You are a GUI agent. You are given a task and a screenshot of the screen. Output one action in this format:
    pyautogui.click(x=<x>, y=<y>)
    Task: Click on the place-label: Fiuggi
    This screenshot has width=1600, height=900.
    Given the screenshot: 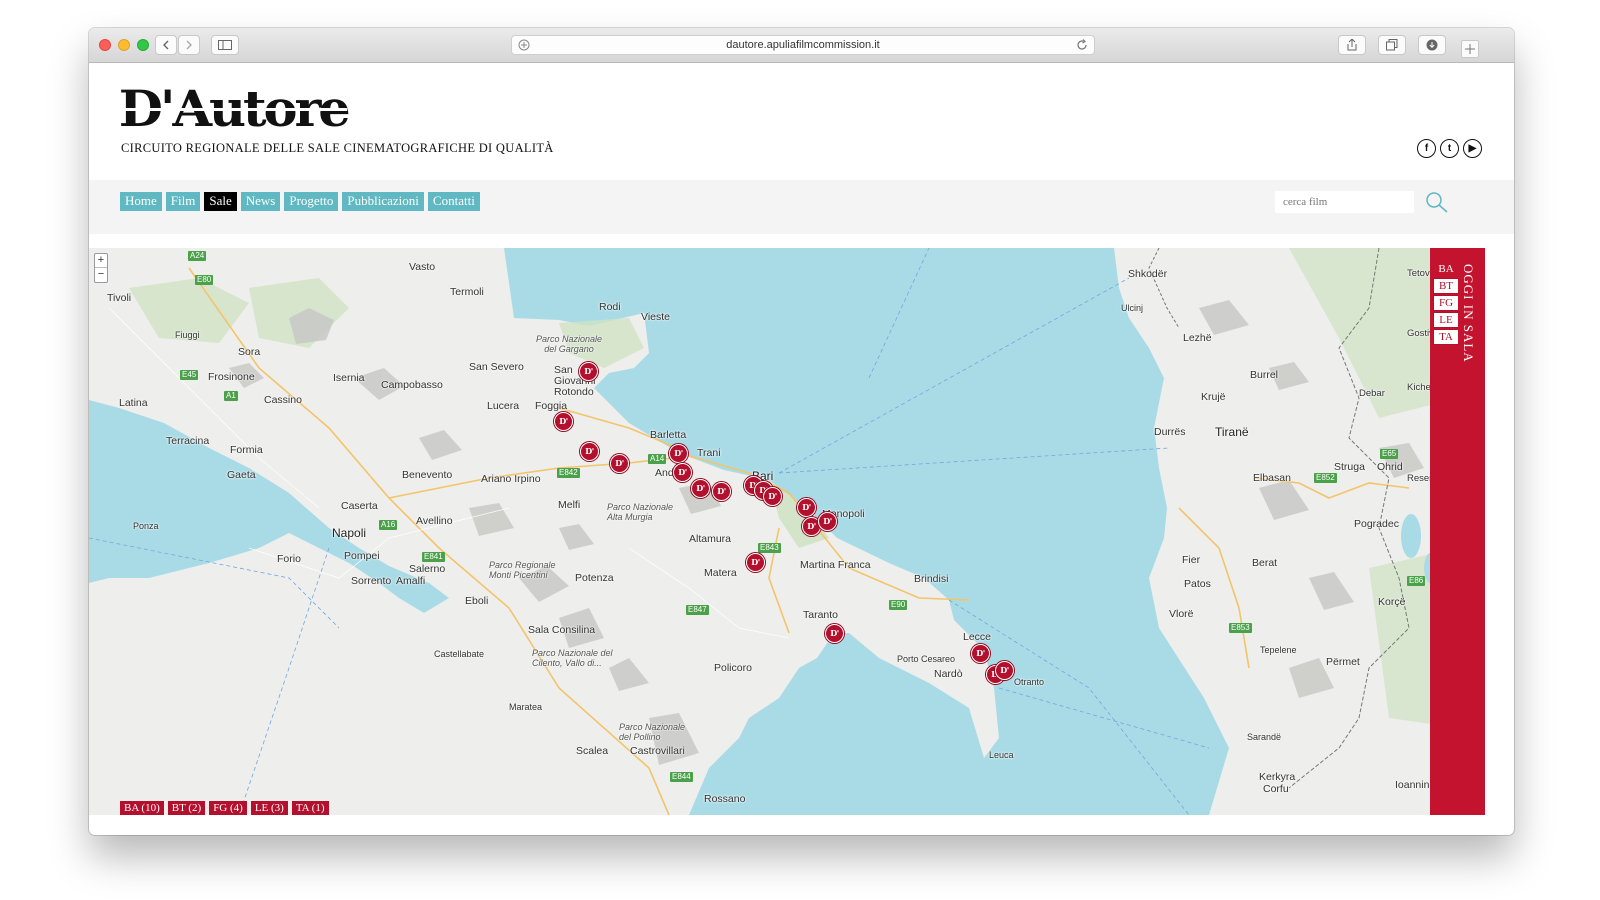 What is the action you would take?
    pyautogui.click(x=187, y=335)
    